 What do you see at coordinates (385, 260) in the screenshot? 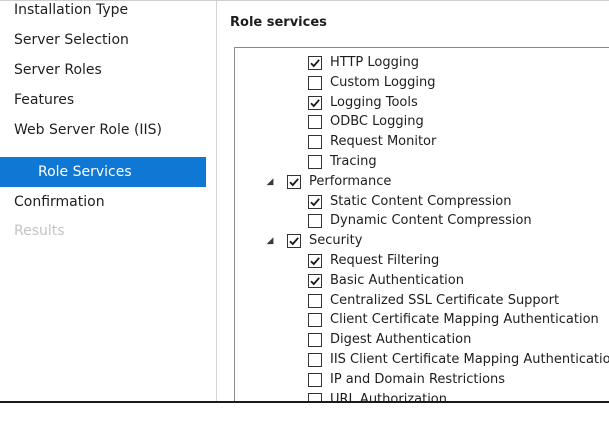
I see `tree-item-label: Request Filtering` at bounding box center [385, 260].